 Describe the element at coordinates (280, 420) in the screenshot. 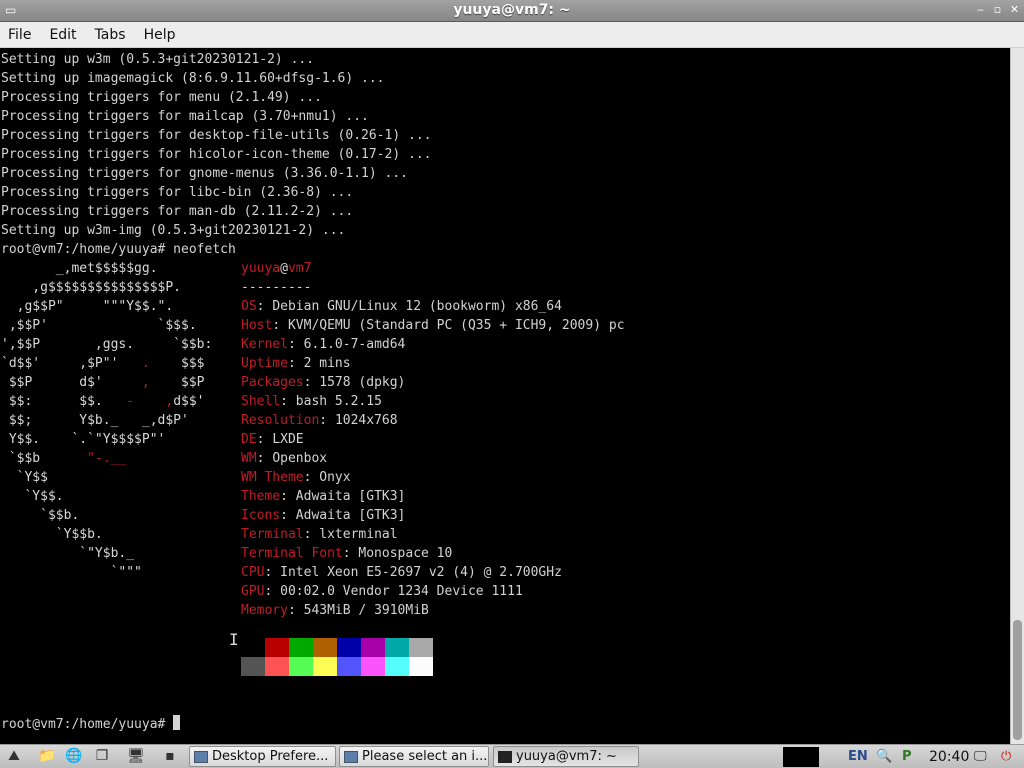

I see `info-key: Resolution` at that location.